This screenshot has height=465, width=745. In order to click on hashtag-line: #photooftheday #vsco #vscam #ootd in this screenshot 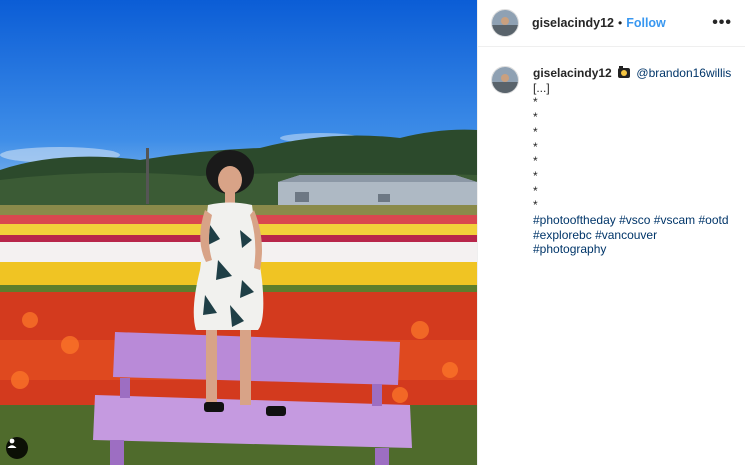, I will do `click(632, 220)`.